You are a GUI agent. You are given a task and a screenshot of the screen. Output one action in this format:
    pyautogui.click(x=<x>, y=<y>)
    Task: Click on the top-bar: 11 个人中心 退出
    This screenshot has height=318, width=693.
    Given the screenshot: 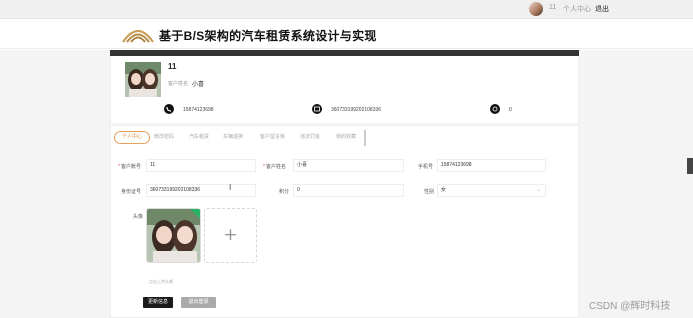 What is the action you would take?
    pyautogui.click(x=346, y=9)
    